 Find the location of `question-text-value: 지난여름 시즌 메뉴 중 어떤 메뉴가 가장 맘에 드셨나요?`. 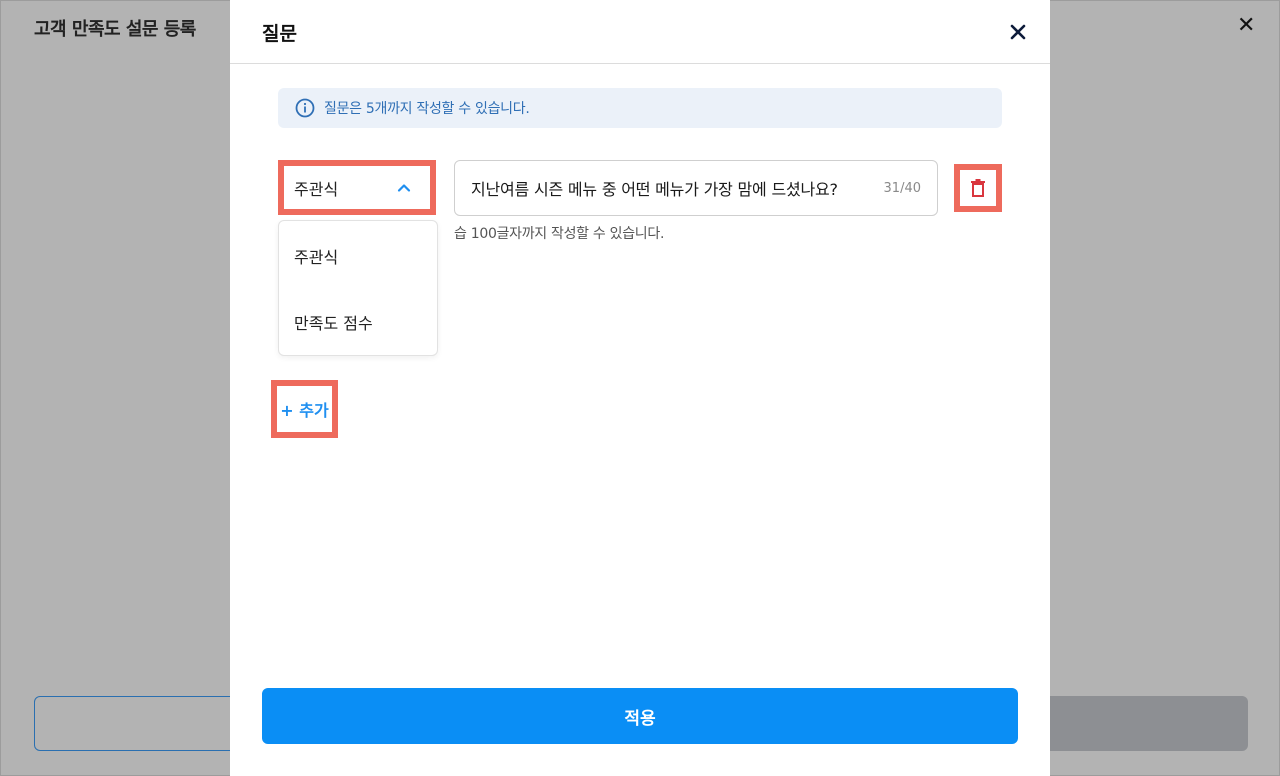

question-text-value: 지난여름 시즌 메뉴 중 어떤 메뉴가 가장 맘에 드셨나요? is located at coordinates (673, 188).